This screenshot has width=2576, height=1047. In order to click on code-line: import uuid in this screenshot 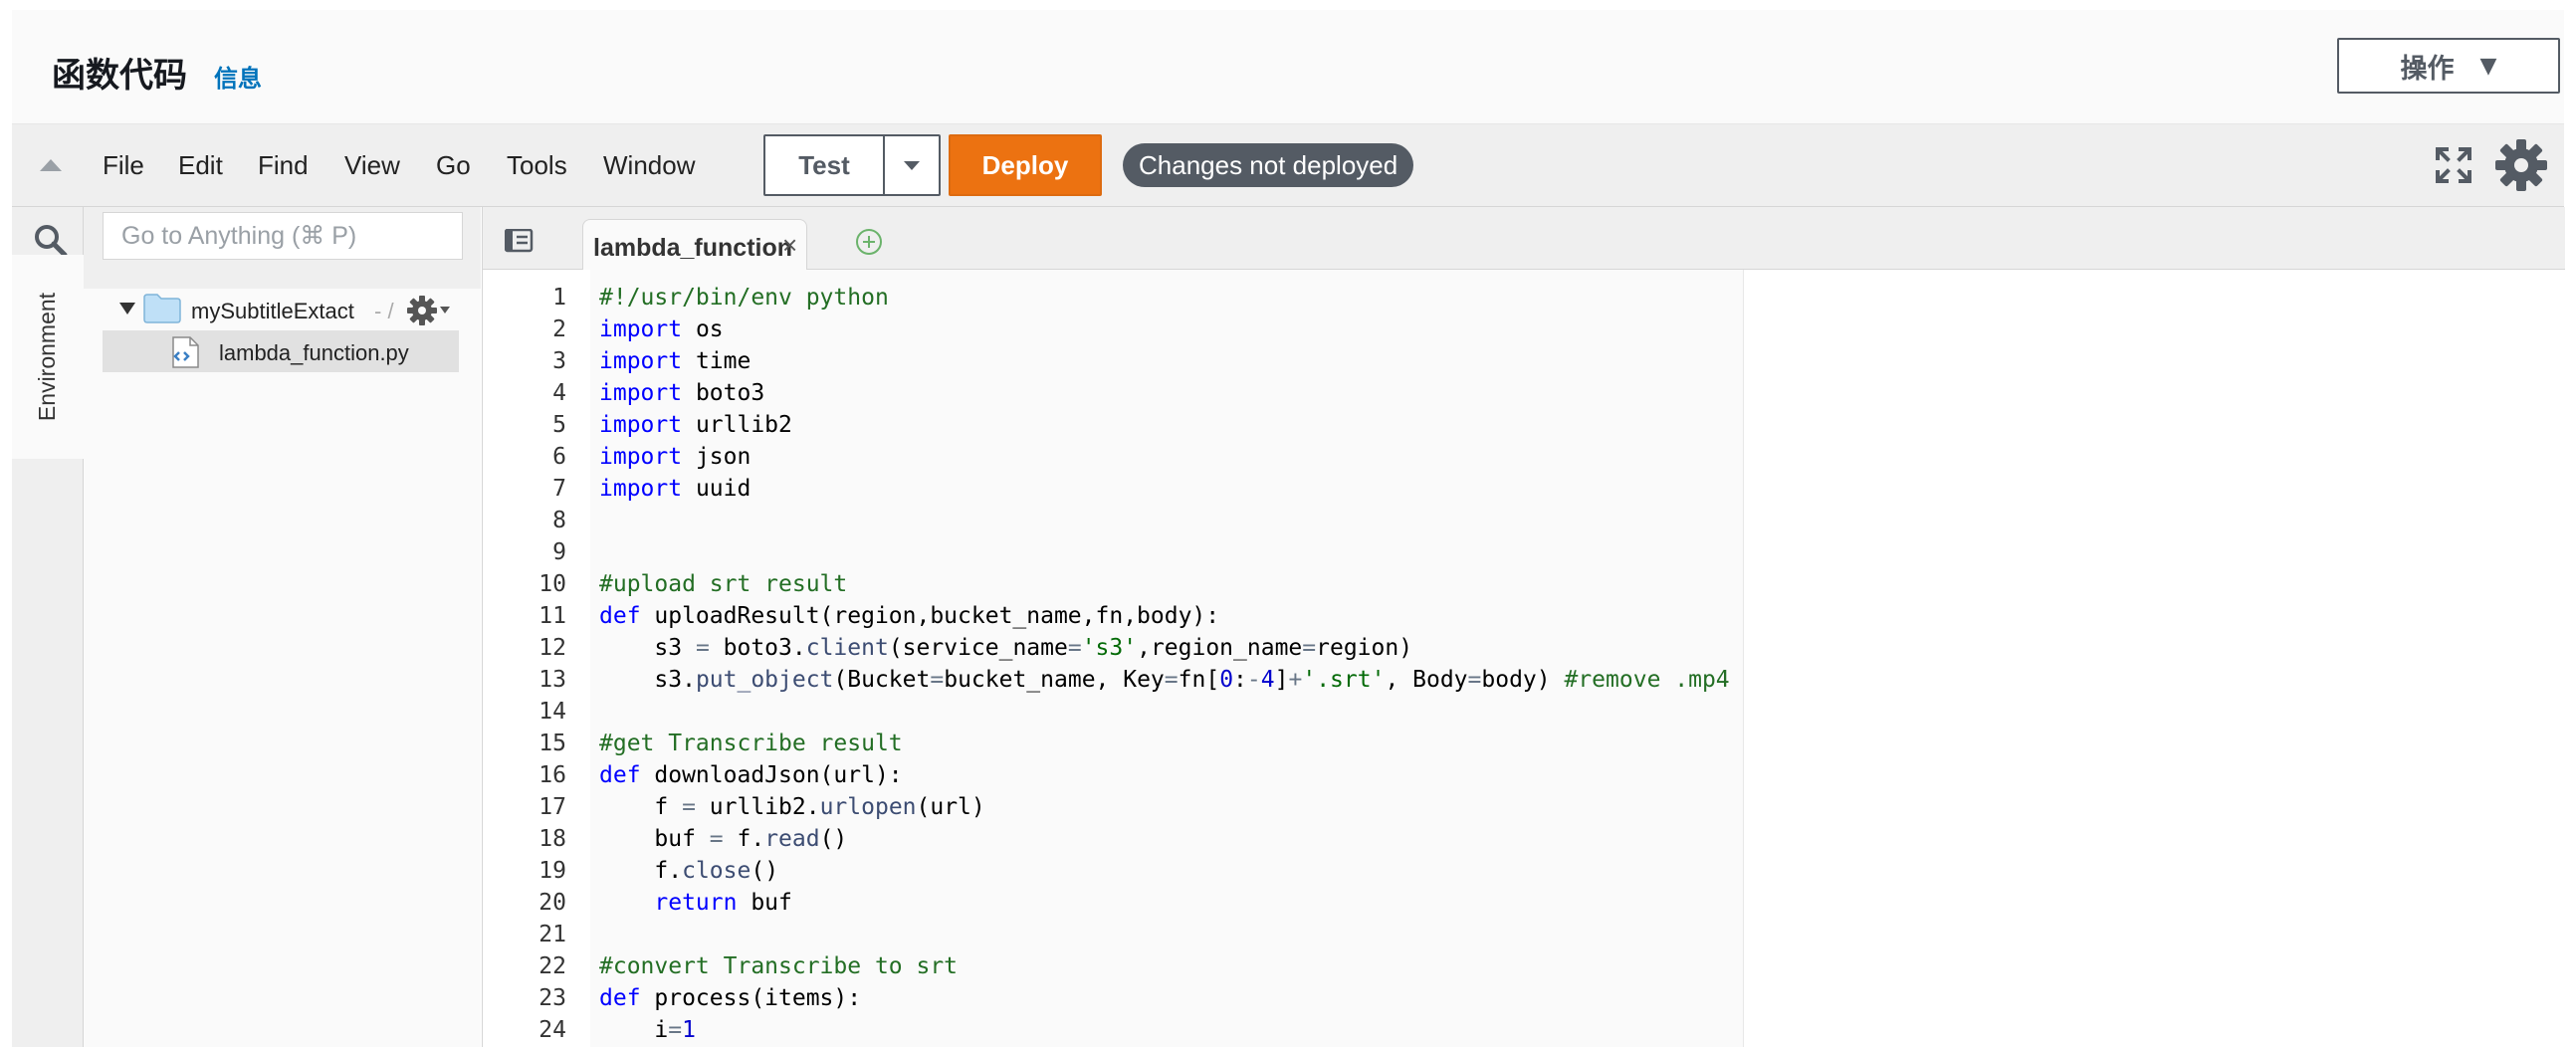, I will do `click(1445, 489)`.